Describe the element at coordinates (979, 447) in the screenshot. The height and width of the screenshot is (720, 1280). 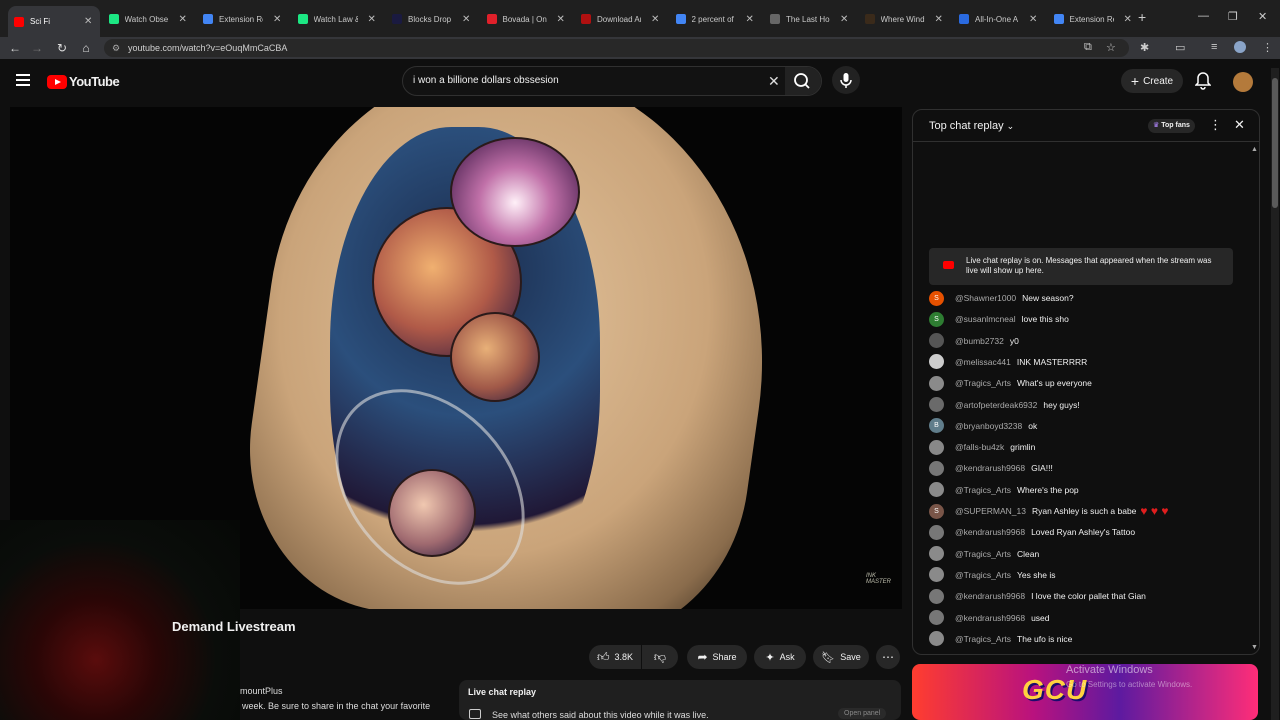
I see `chat-author: @falls-bu4zk` at that location.